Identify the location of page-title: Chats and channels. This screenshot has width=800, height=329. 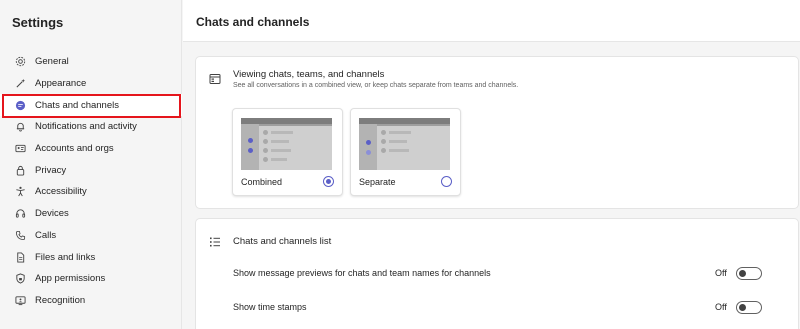
(253, 22).